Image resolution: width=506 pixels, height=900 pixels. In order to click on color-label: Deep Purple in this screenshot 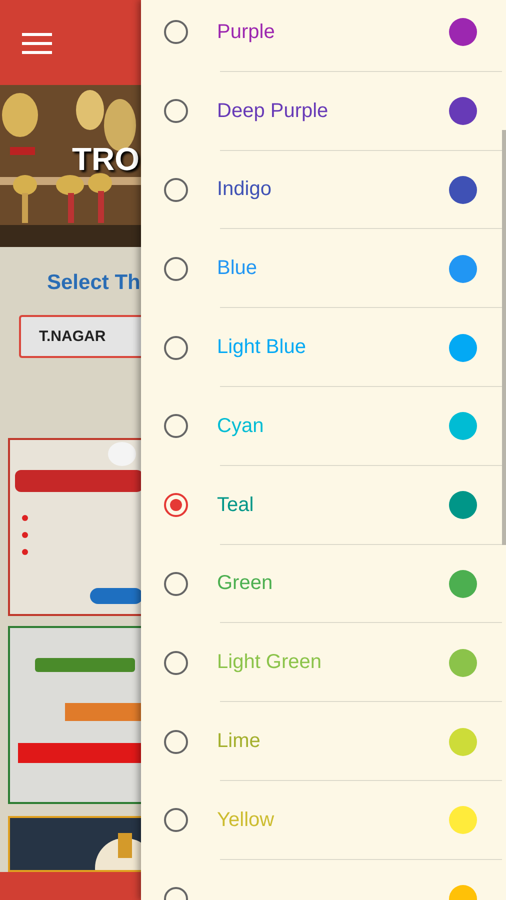, I will do `click(333, 111)`.